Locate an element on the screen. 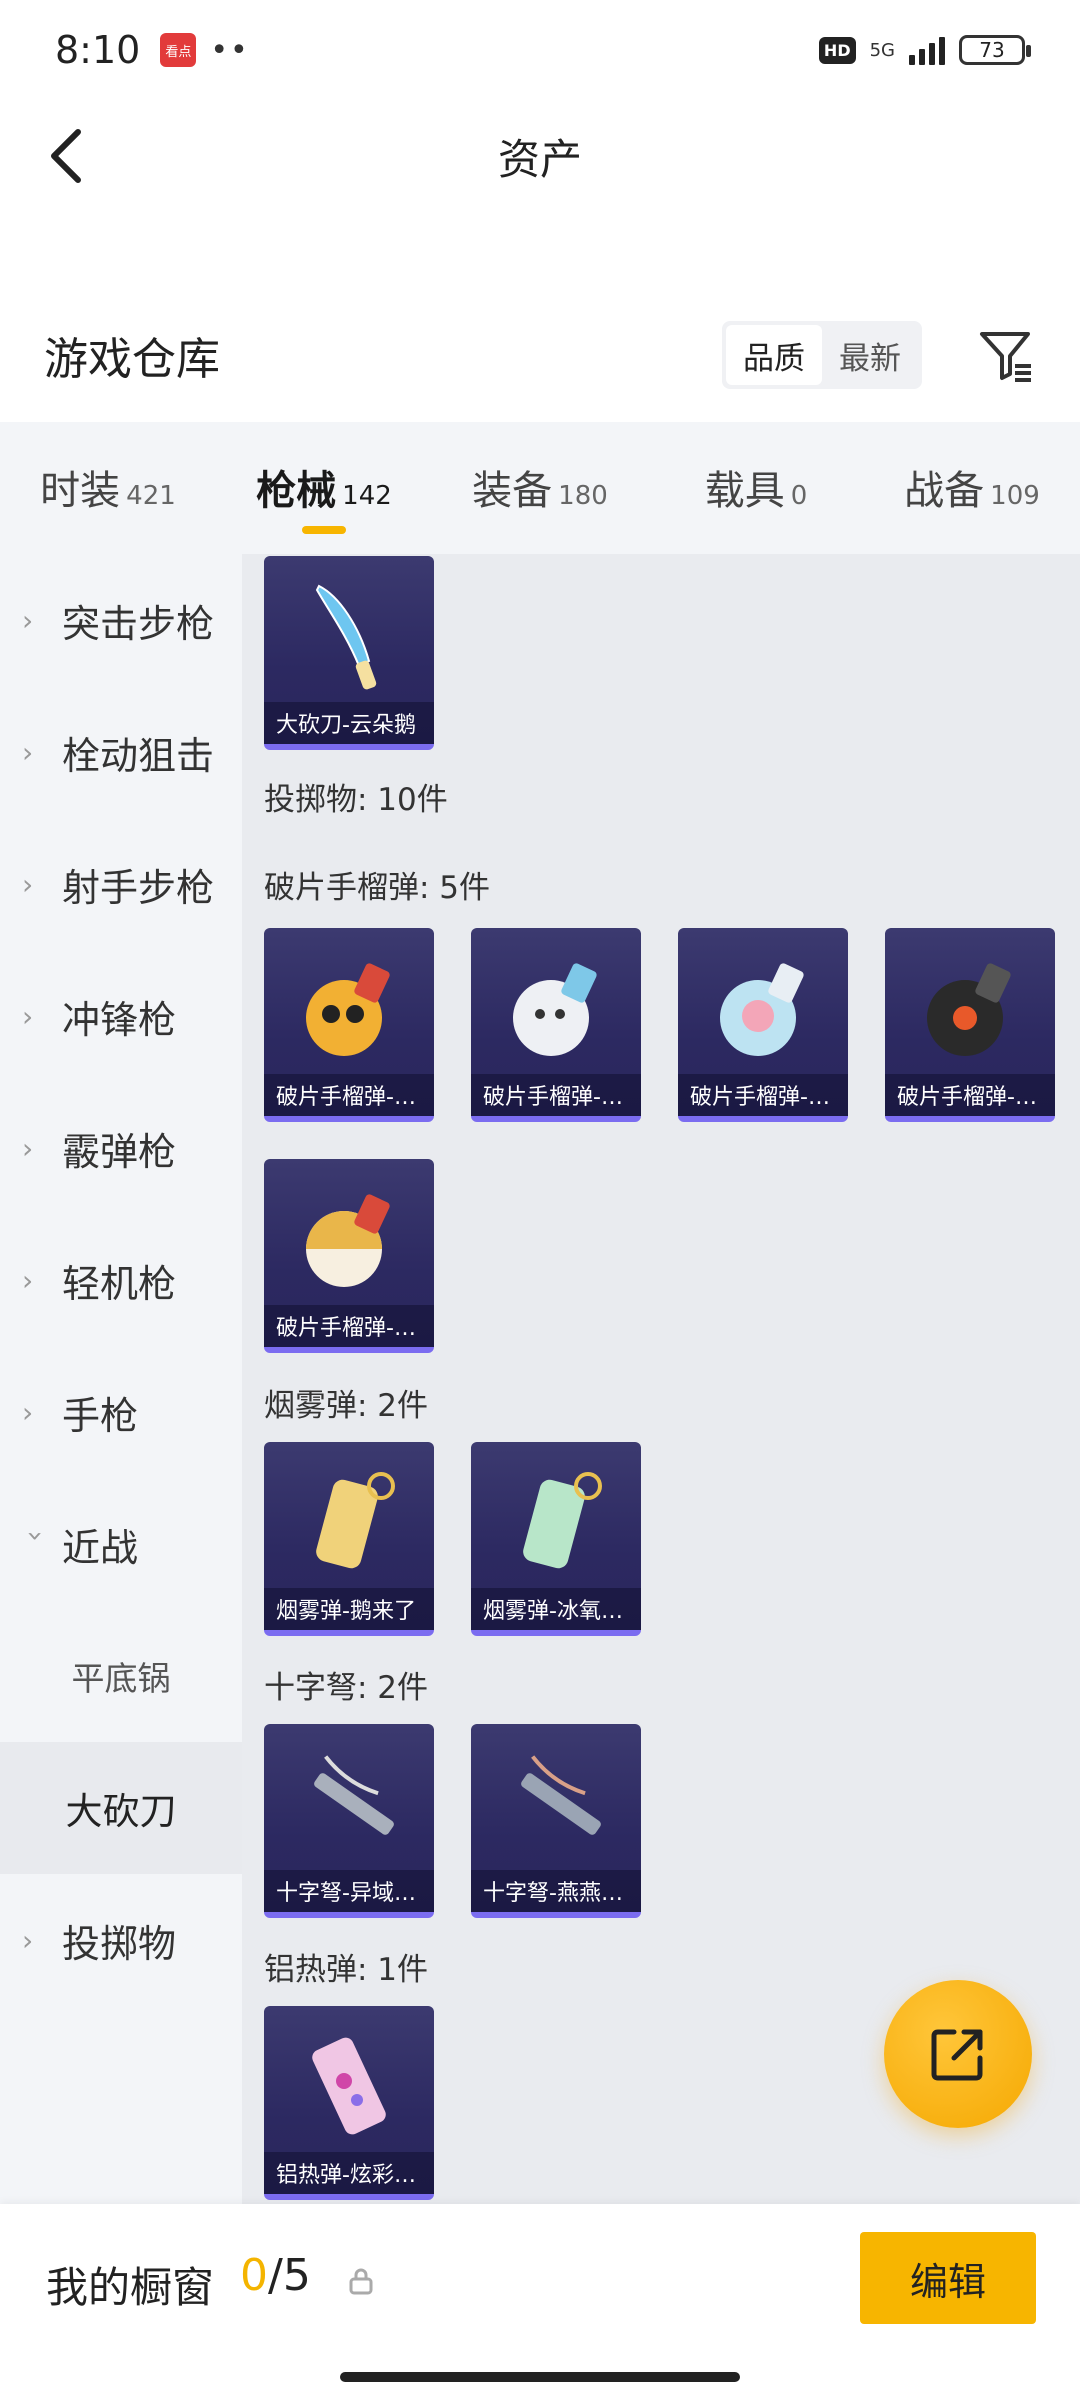  item-card: 烟雾弹-鹅来了 is located at coordinates (349, 1539).